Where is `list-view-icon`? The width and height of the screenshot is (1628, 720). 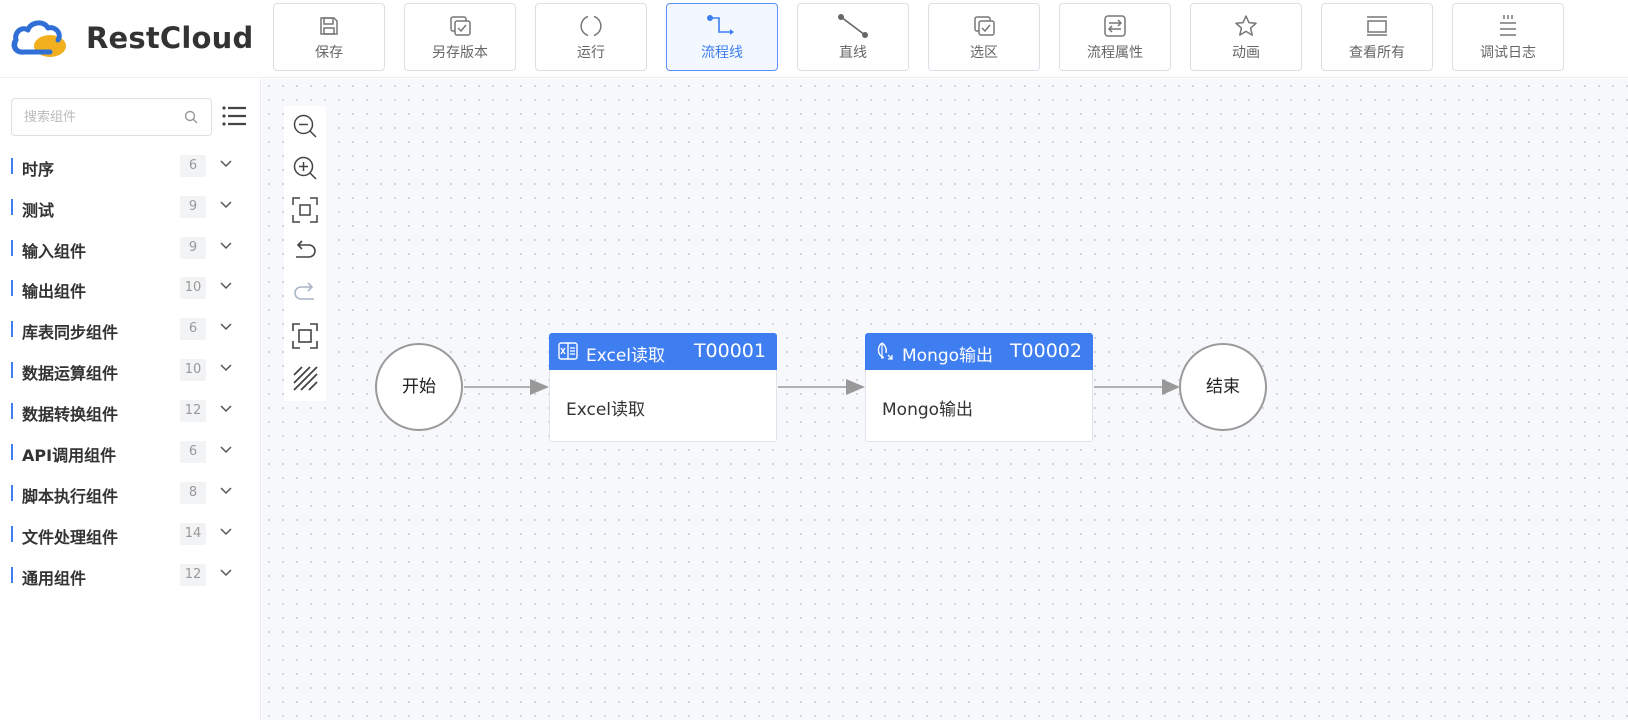
list-view-icon is located at coordinates (234, 116).